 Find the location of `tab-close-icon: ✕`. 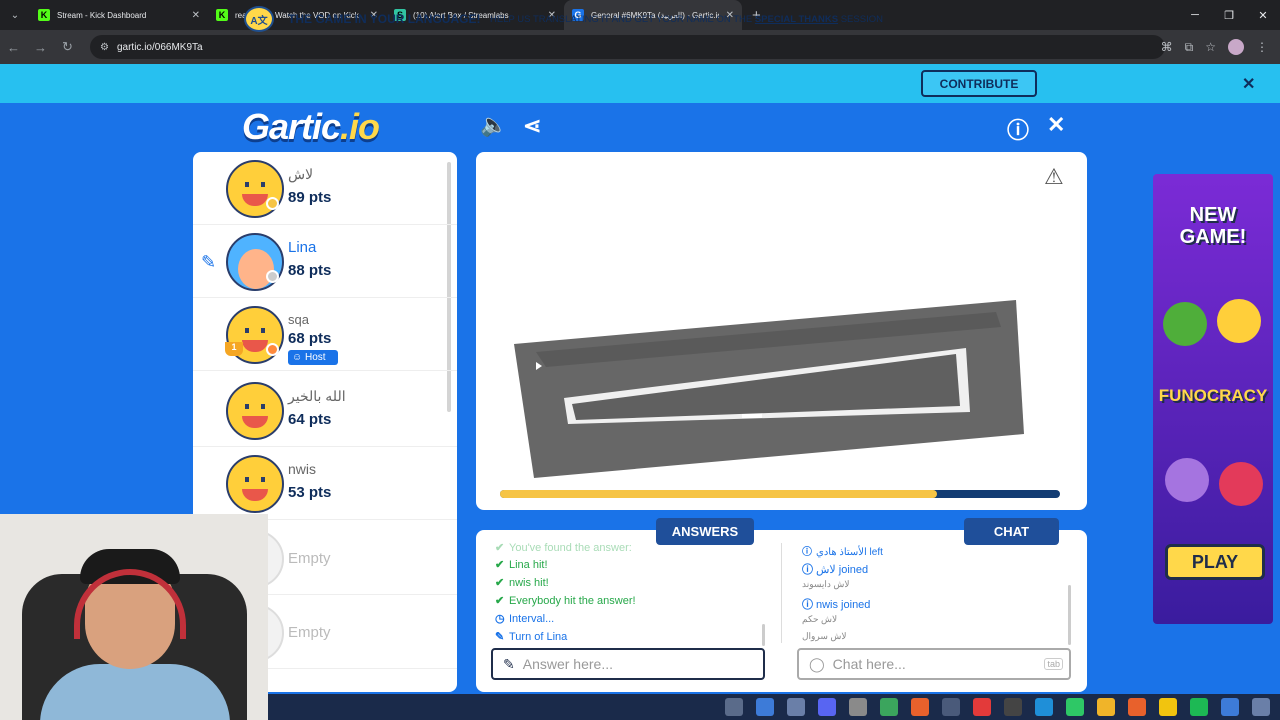

tab-close-icon: ✕ is located at coordinates (196, 15).